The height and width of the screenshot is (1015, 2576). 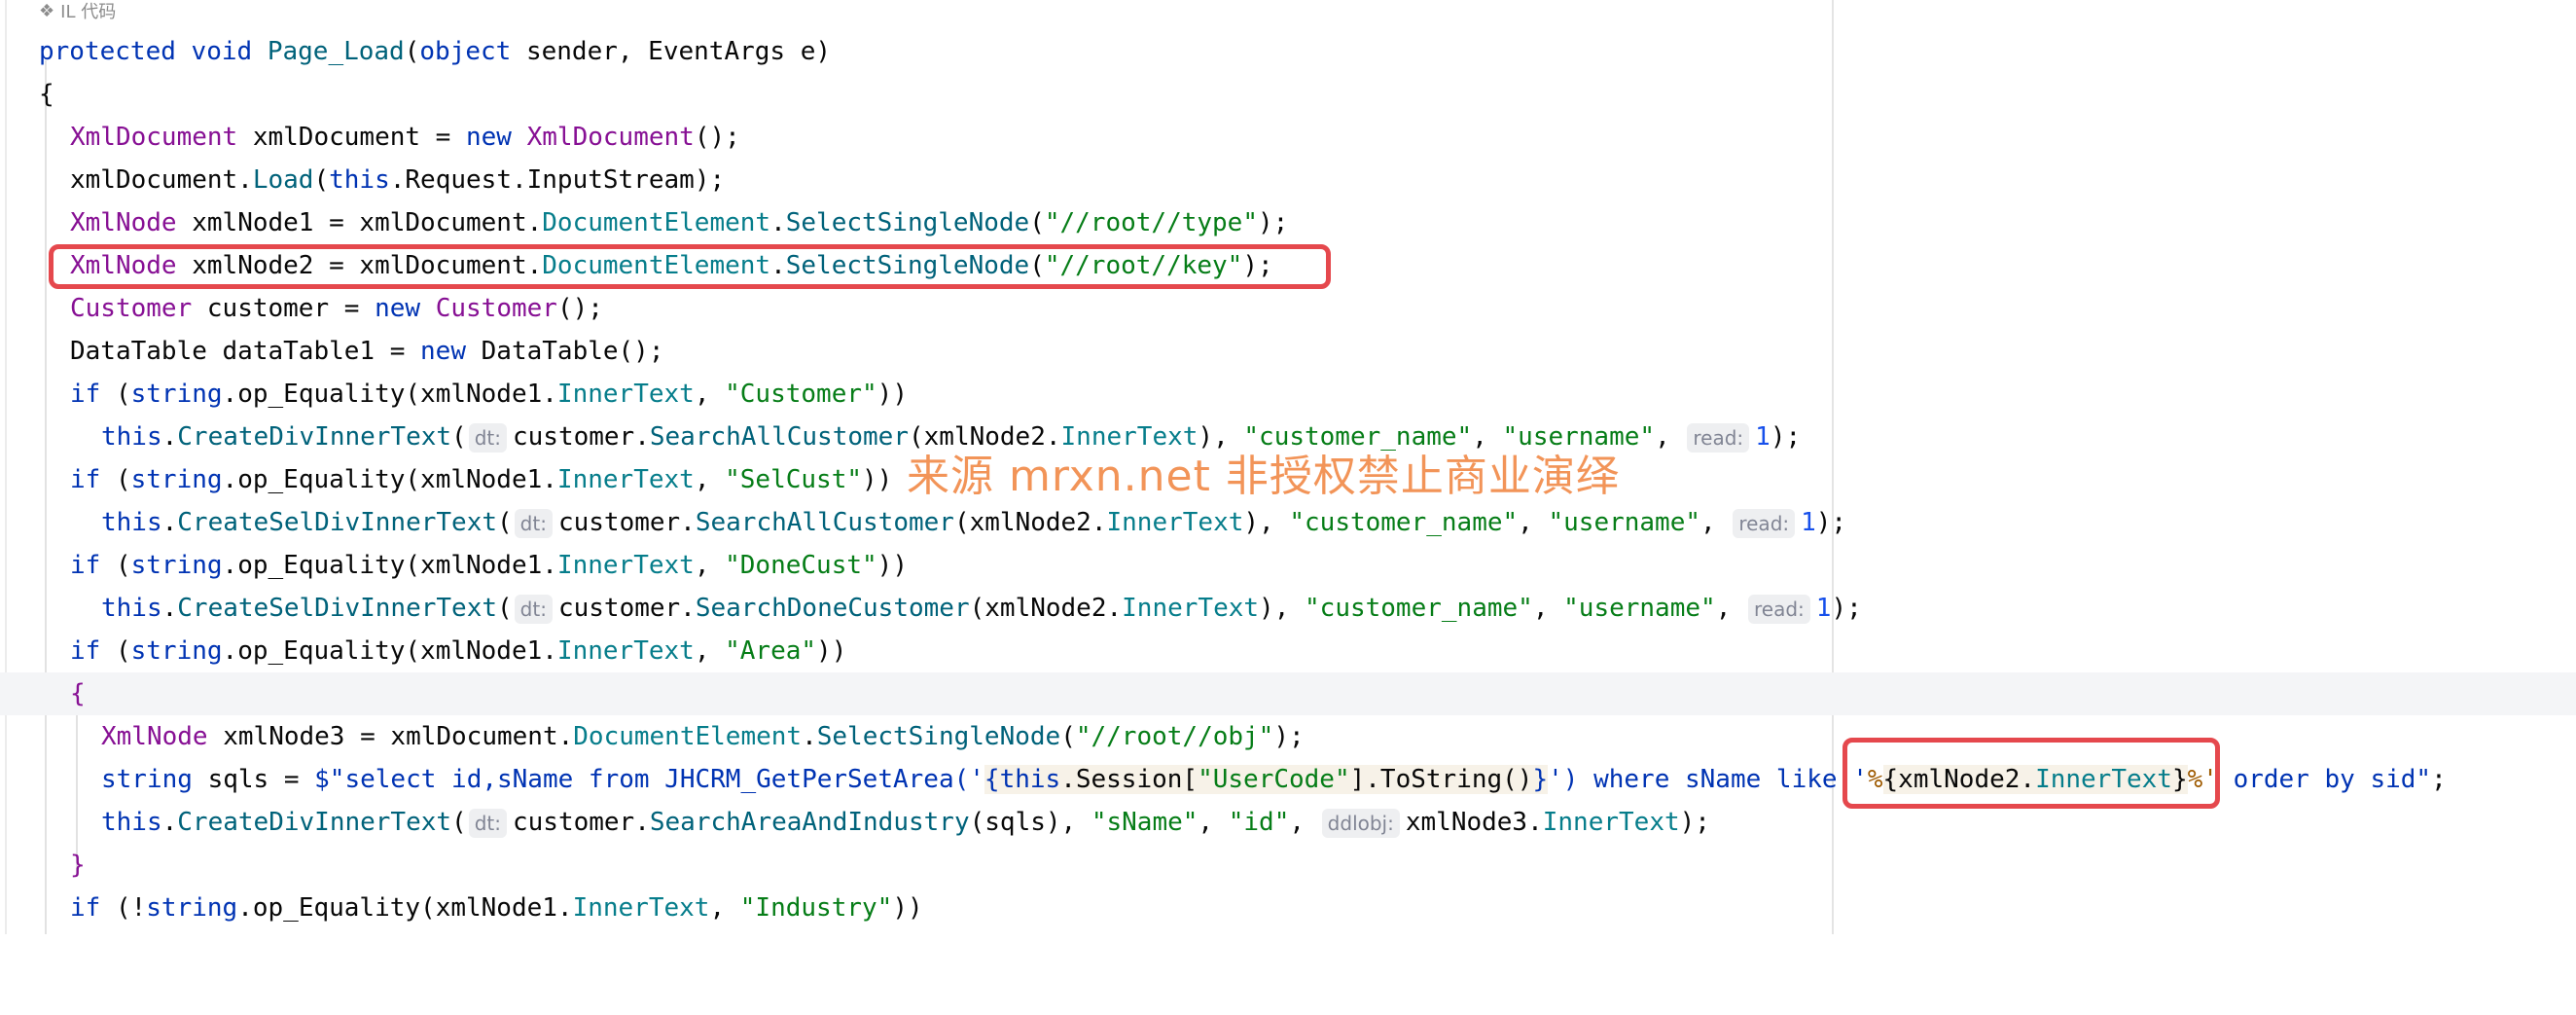 I want to click on highlight-box-key-line, so click(x=690, y=267).